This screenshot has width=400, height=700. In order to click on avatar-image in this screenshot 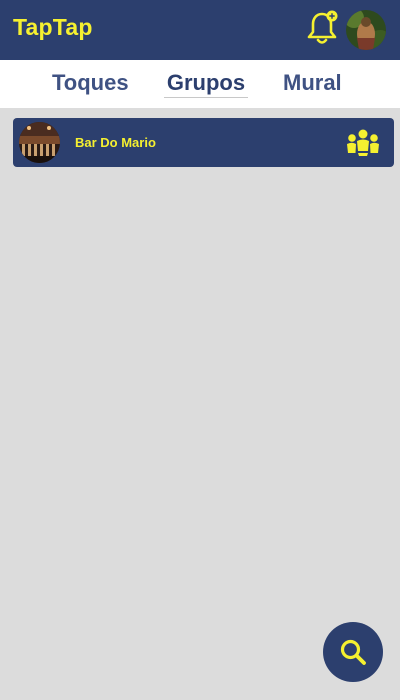, I will do `click(366, 30)`.